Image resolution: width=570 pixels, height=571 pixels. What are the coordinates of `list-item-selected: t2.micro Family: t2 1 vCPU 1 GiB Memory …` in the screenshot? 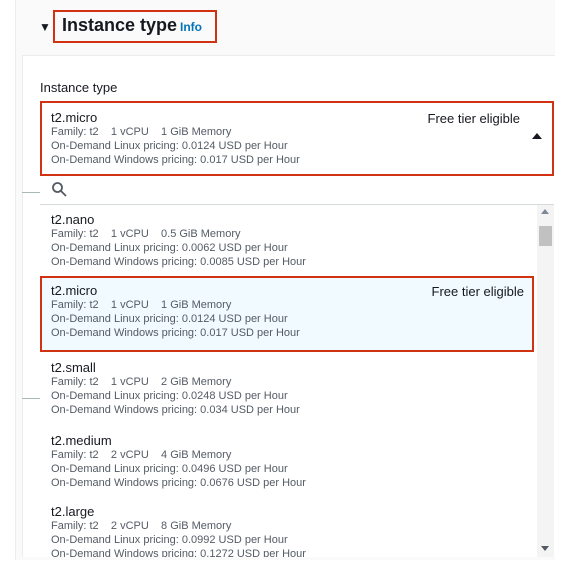 It's located at (287, 314).